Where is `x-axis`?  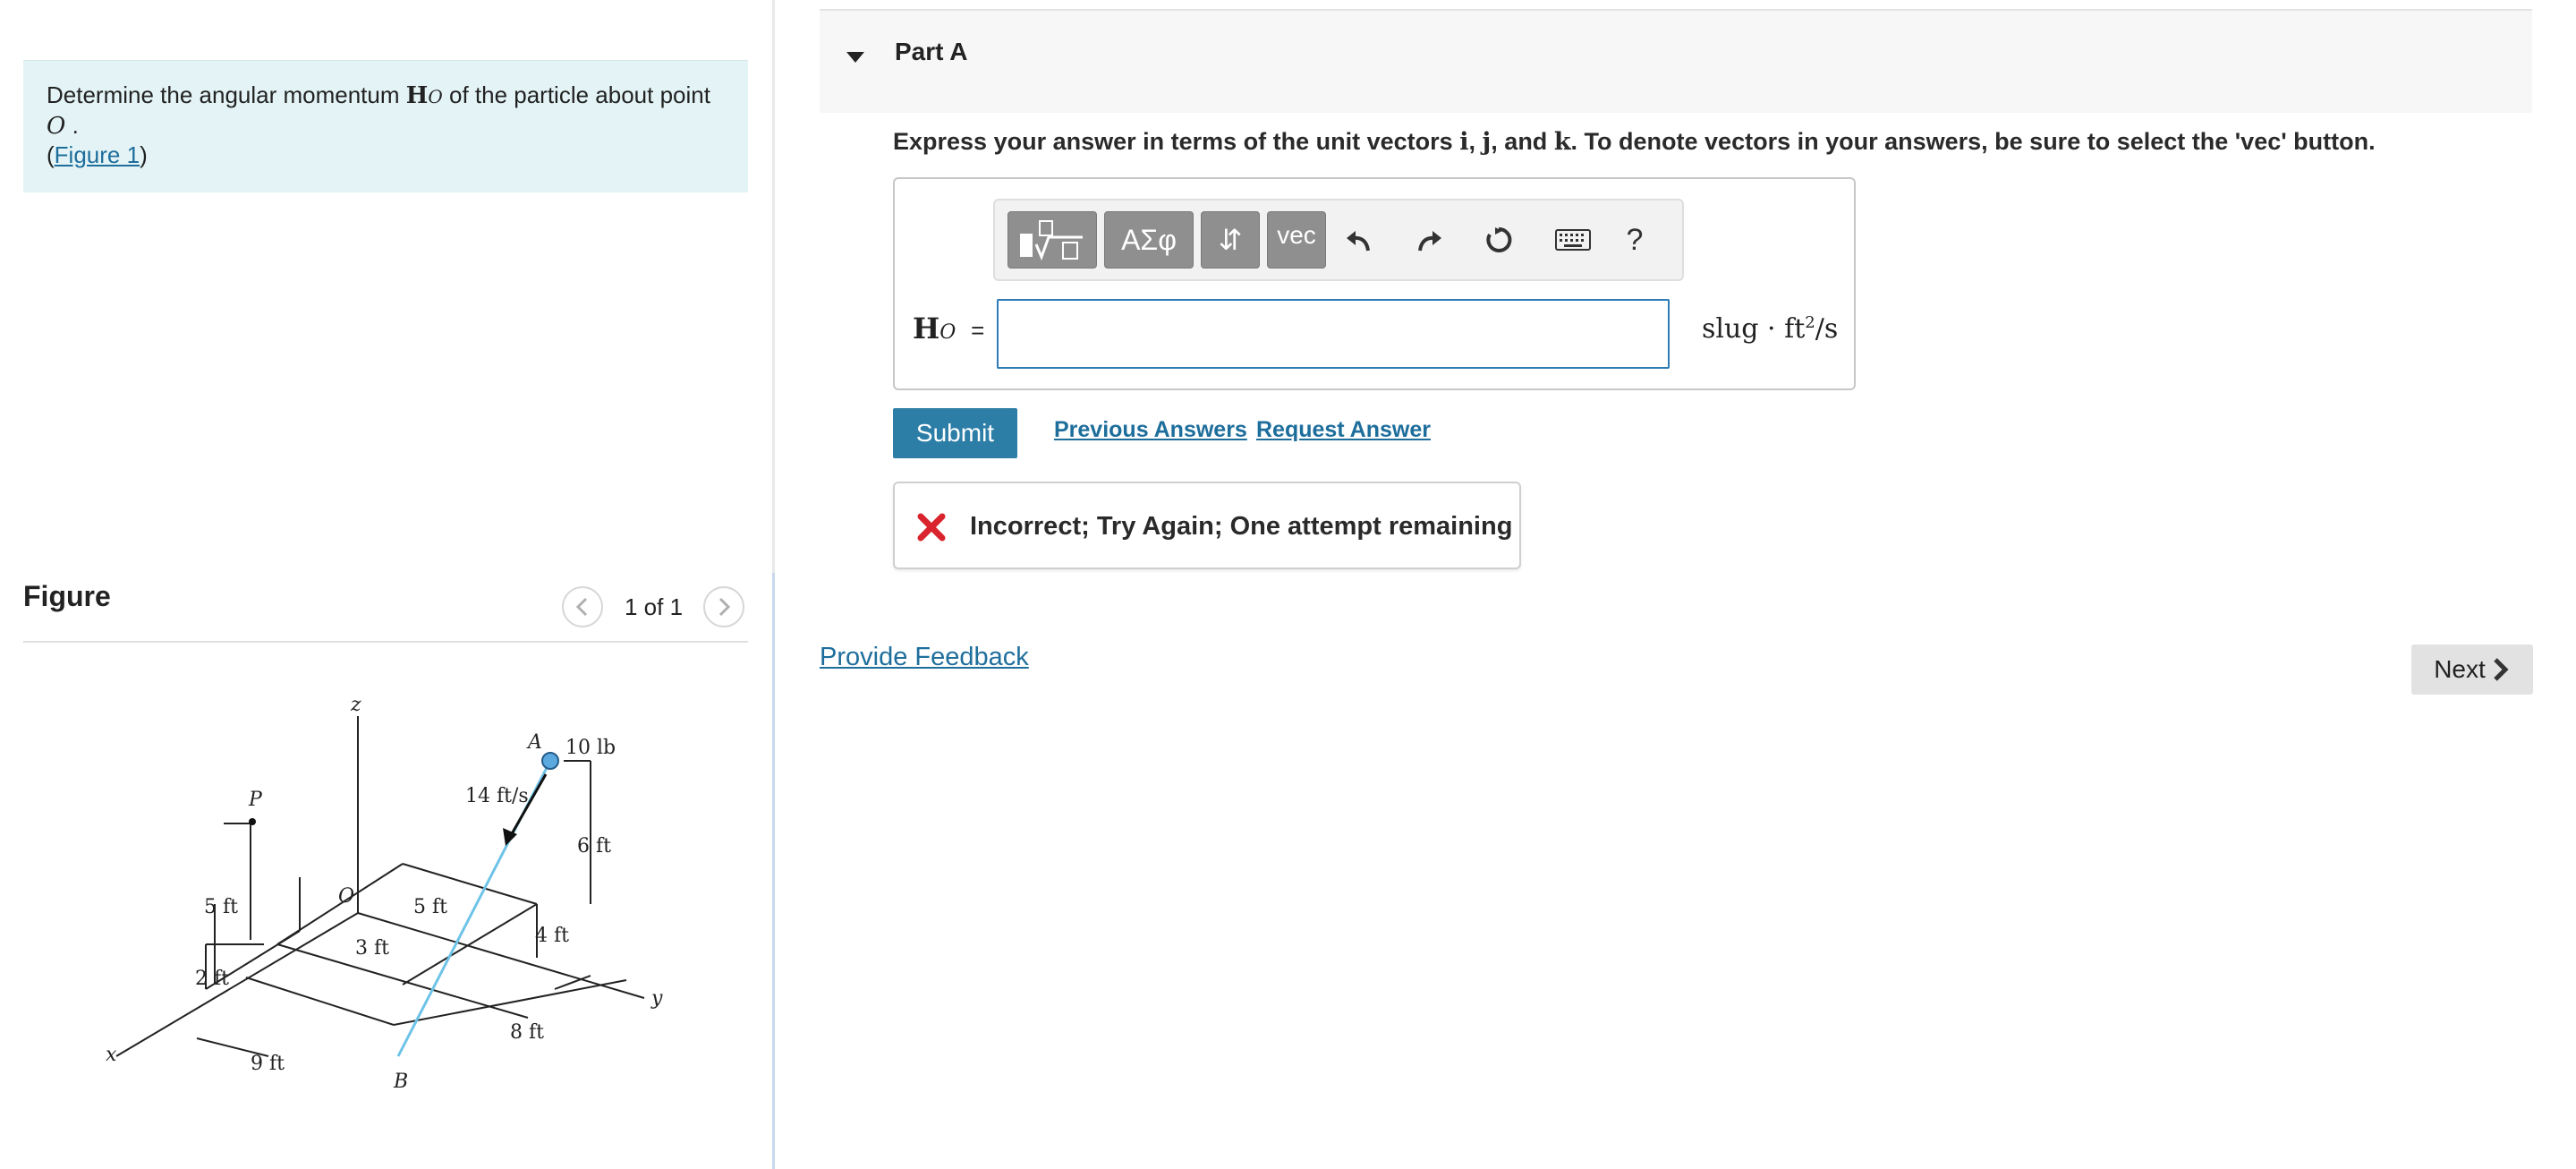 x-axis is located at coordinates (237, 984).